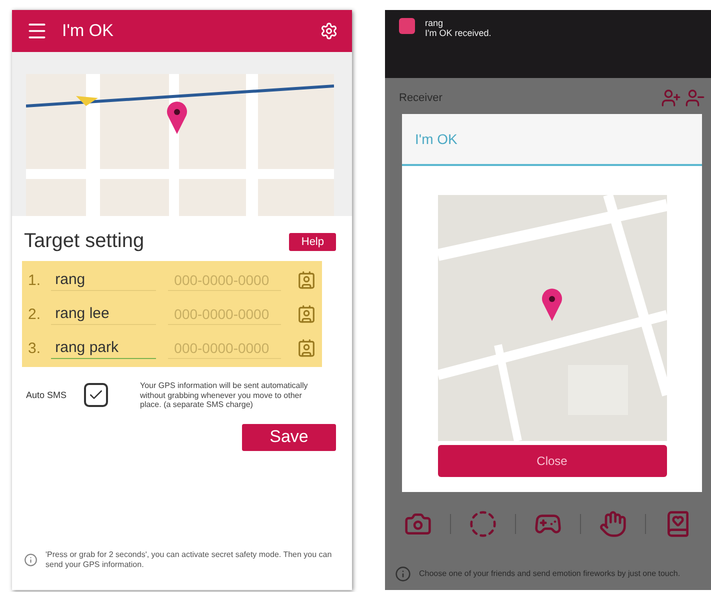 The width and height of the screenshot is (711, 592). Describe the element at coordinates (103, 314) in the screenshot. I see `name-field: rang lee` at that location.